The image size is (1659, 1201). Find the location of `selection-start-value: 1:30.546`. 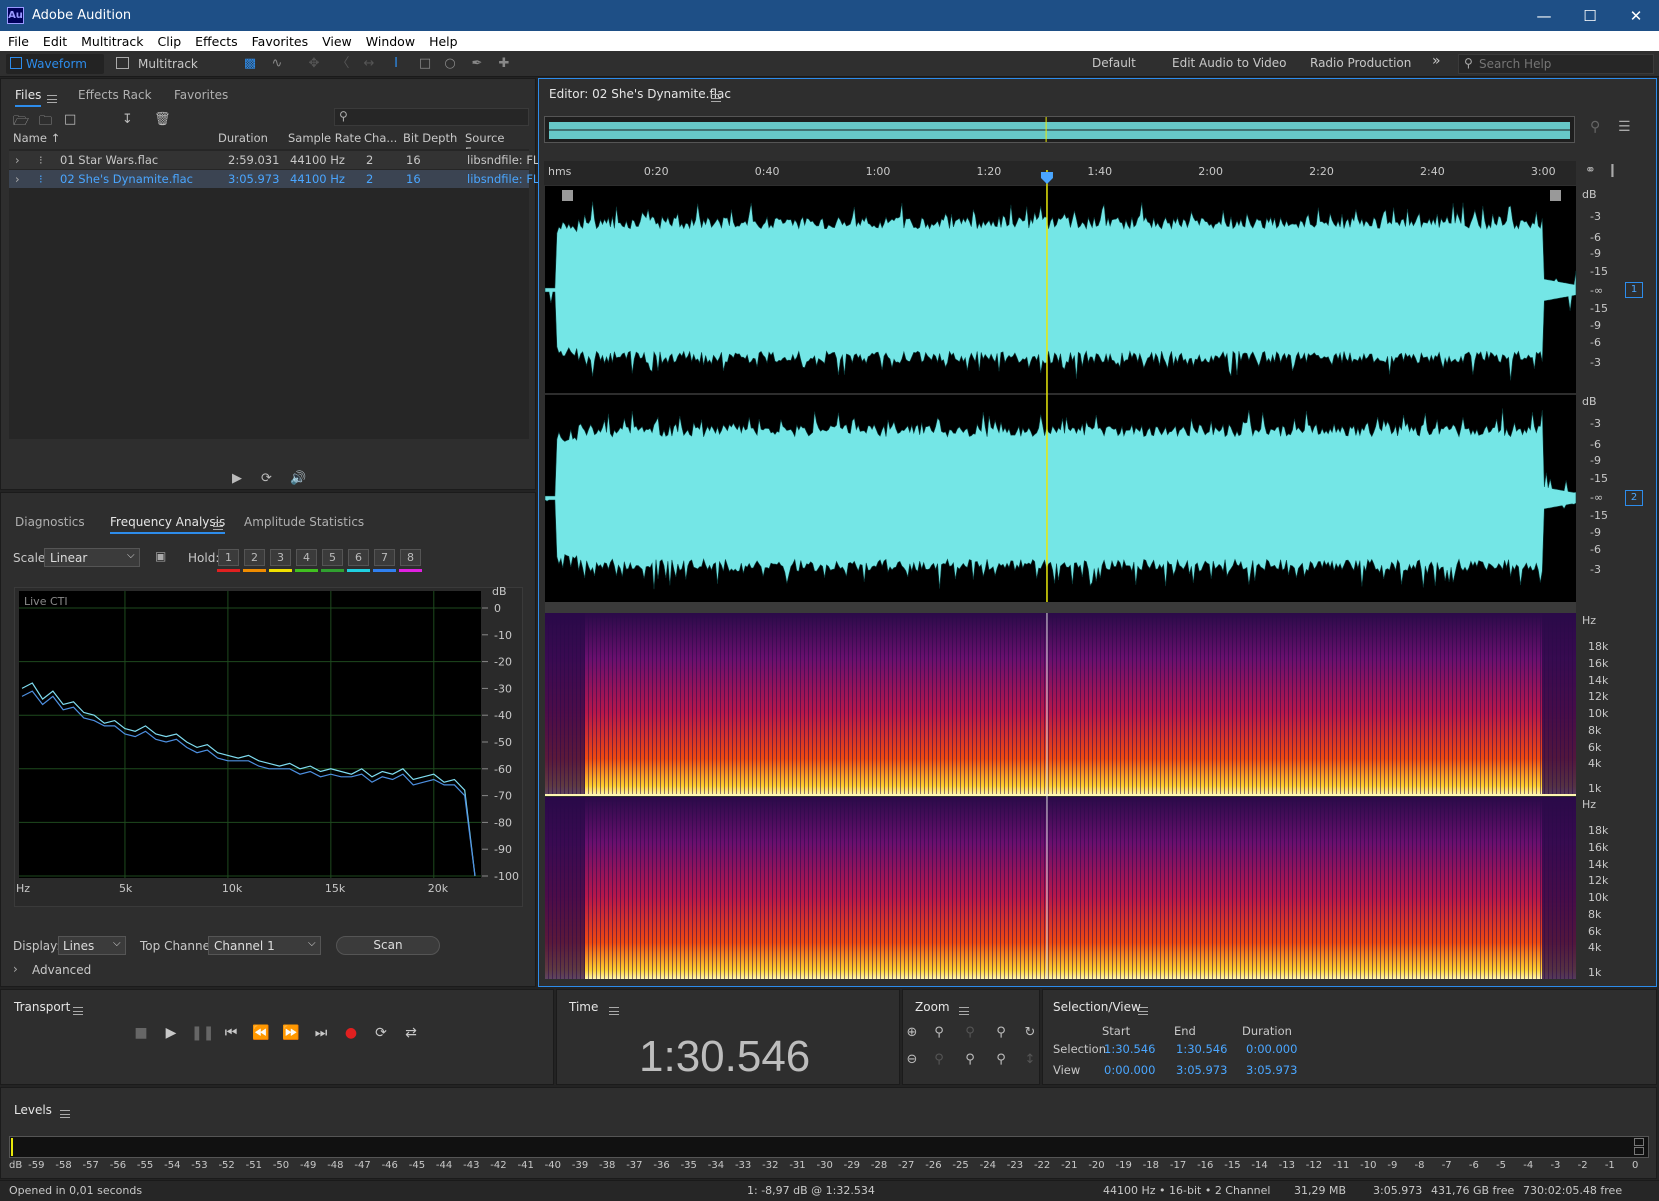

selection-start-value: 1:30.546 is located at coordinates (1129, 1049).